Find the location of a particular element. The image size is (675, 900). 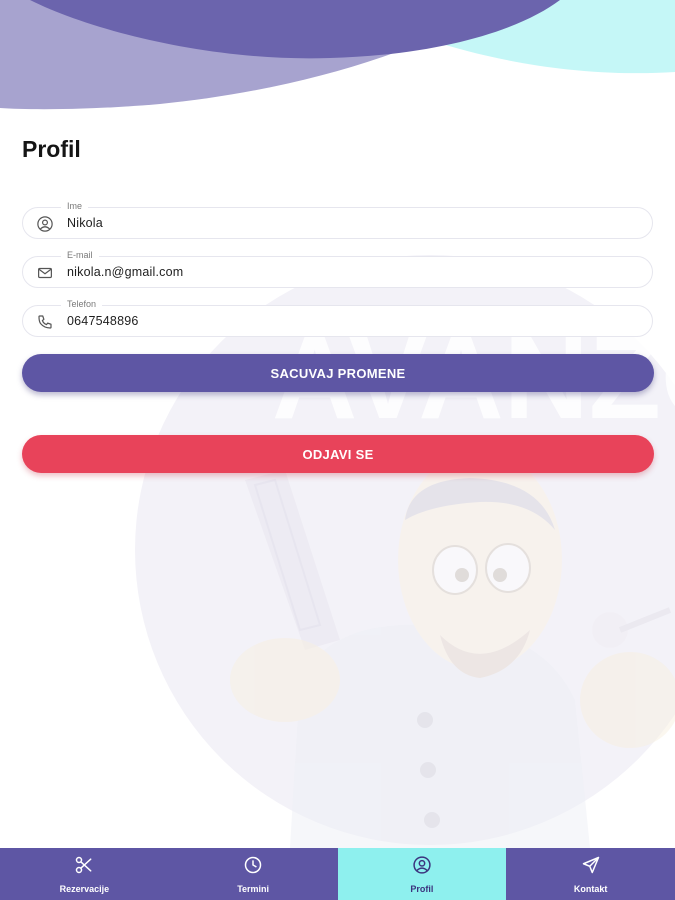

email-field: E-mail is located at coordinates (337, 268).